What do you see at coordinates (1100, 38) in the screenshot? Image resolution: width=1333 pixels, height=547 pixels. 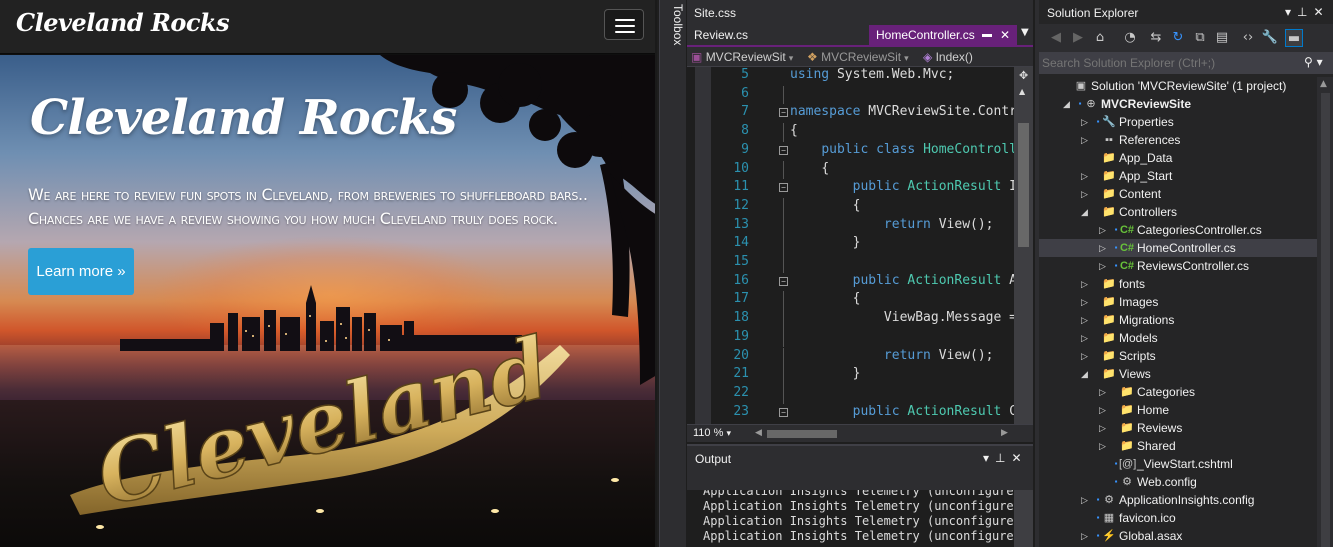 I see `home-icon: ⌂` at bounding box center [1100, 38].